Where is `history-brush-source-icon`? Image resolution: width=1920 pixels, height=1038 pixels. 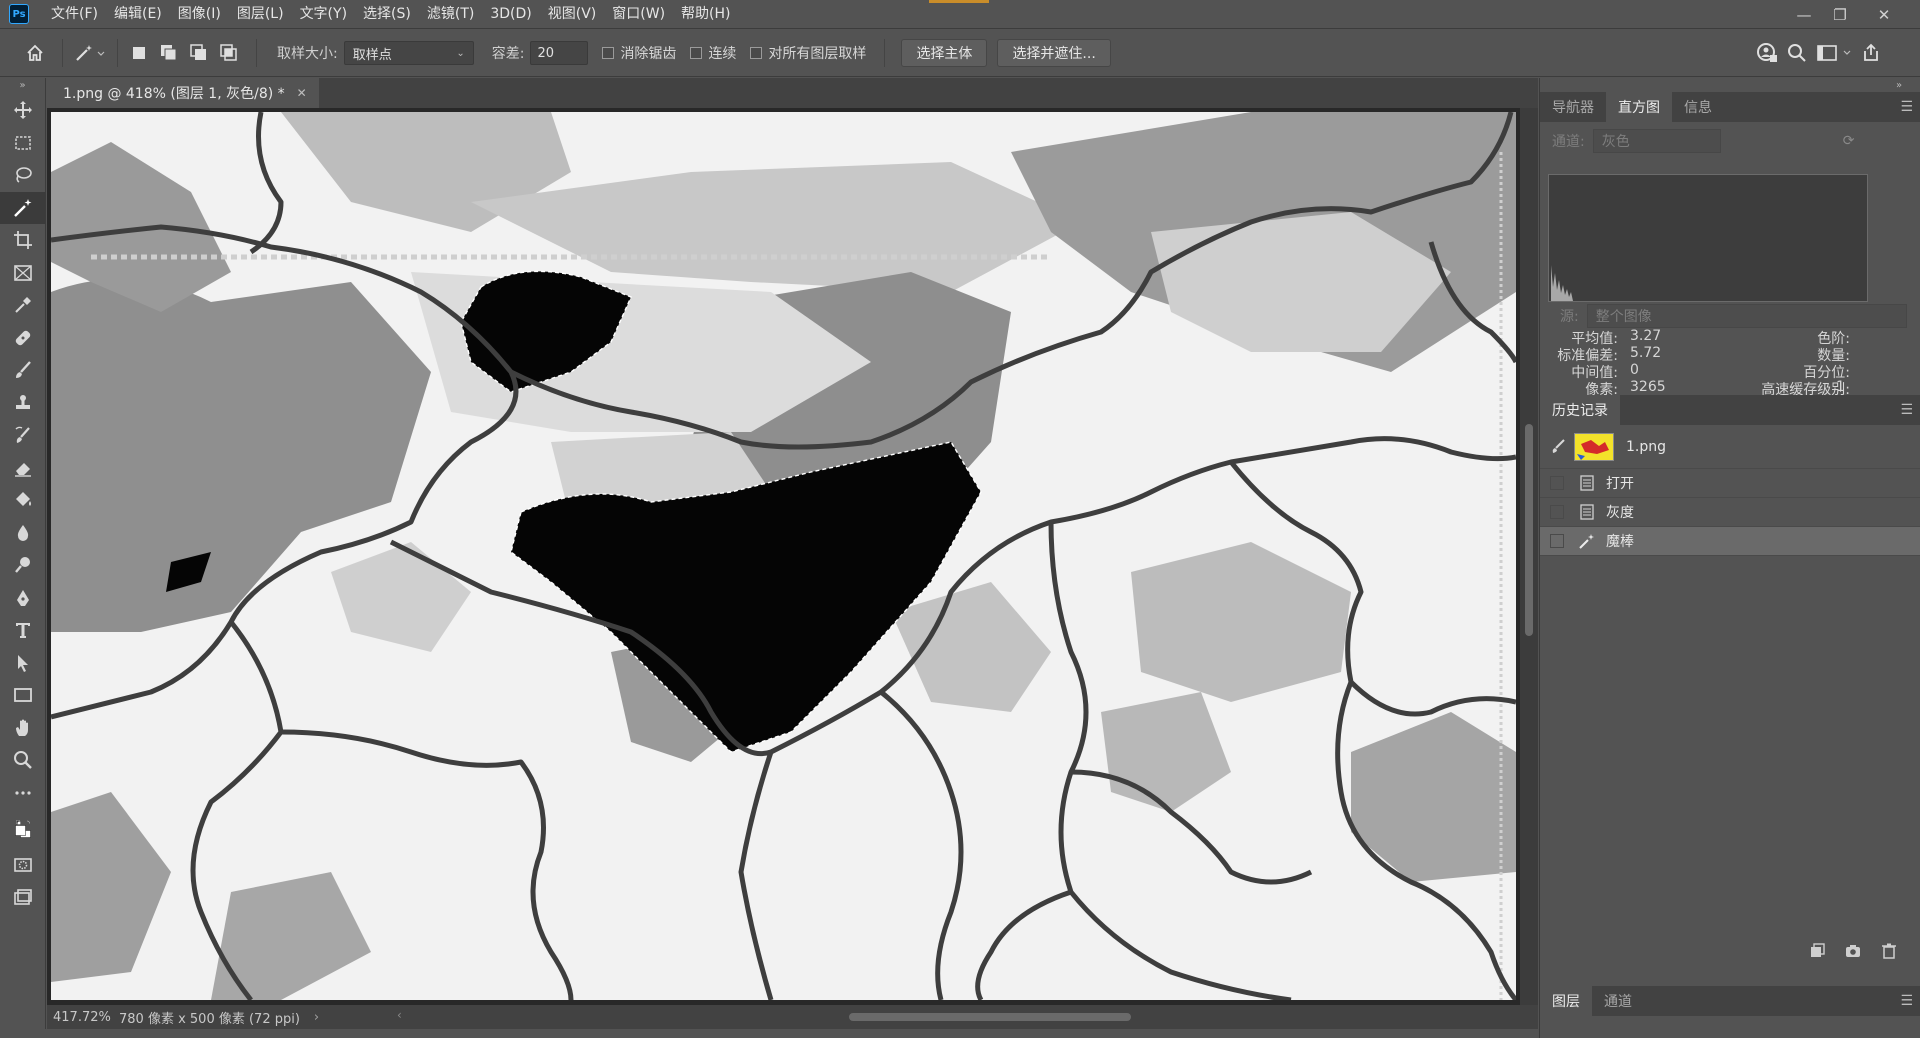
history-brush-source-icon is located at coordinates (1559, 448).